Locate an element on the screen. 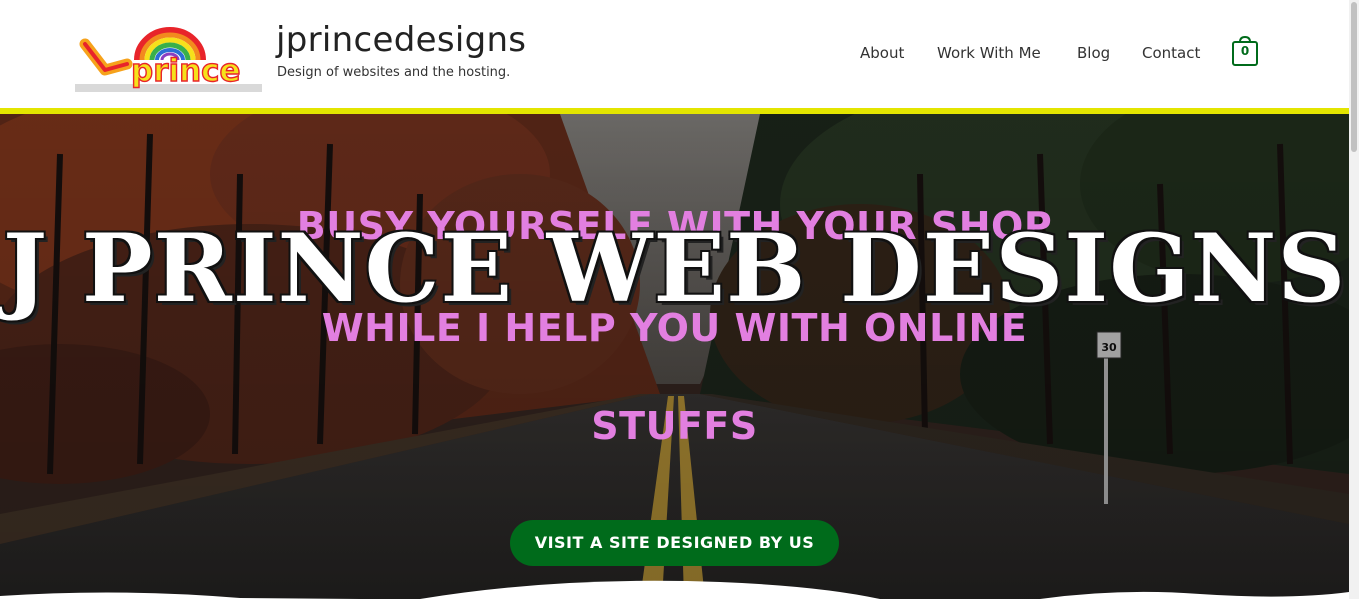 Image resolution: width=1359 pixels, height=599 pixels. nav-item-work-with-me: Work With Me is located at coordinates (989, 53).